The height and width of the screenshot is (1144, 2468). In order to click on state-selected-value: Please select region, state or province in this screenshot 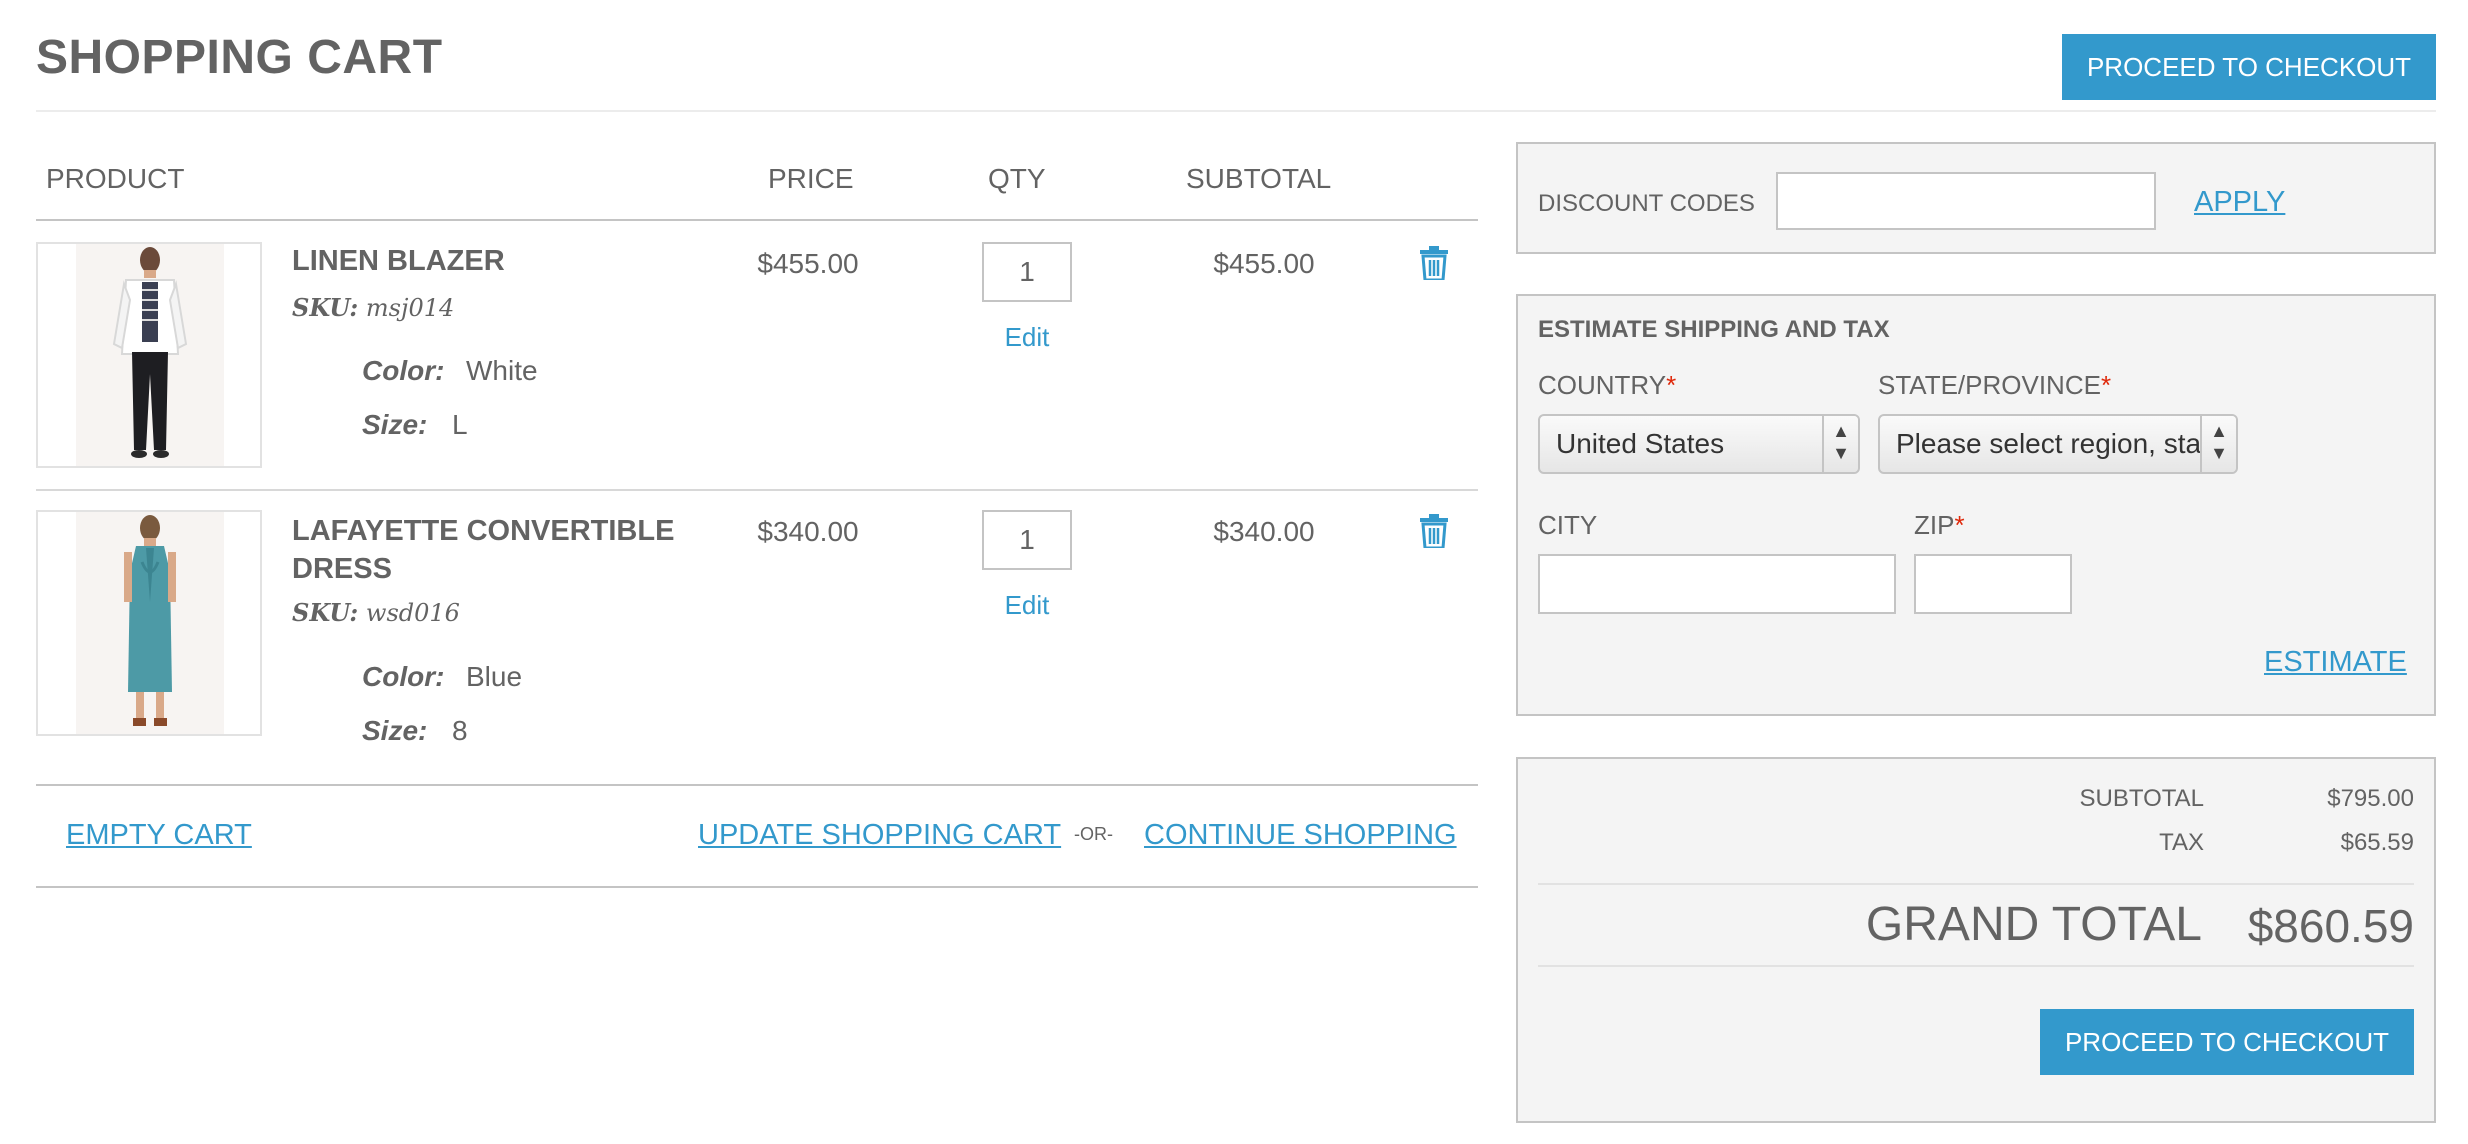, I will do `click(2066, 443)`.